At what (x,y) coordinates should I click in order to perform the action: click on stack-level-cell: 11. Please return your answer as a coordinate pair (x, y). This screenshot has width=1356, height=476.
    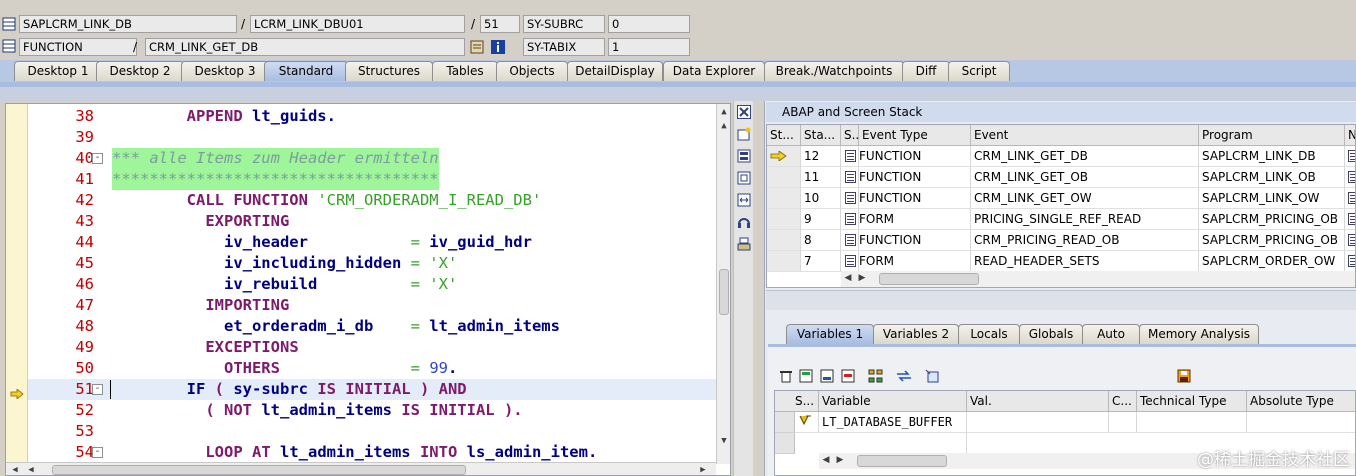
    Looking at the image, I should click on (821, 177).